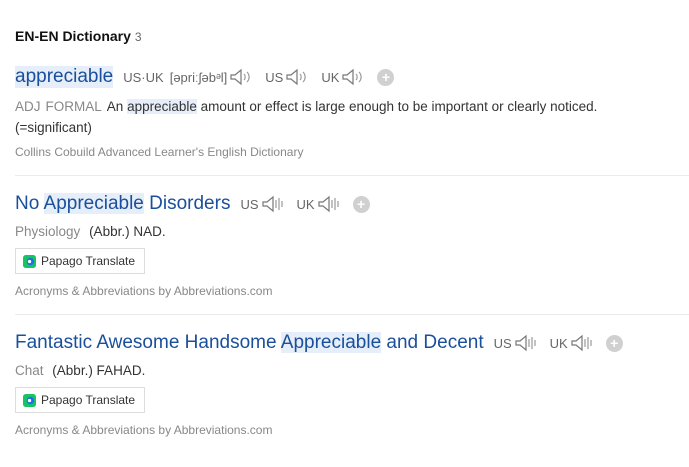  What do you see at coordinates (190, 203) in the screenshot?
I see `headword-post: Disorders` at bounding box center [190, 203].